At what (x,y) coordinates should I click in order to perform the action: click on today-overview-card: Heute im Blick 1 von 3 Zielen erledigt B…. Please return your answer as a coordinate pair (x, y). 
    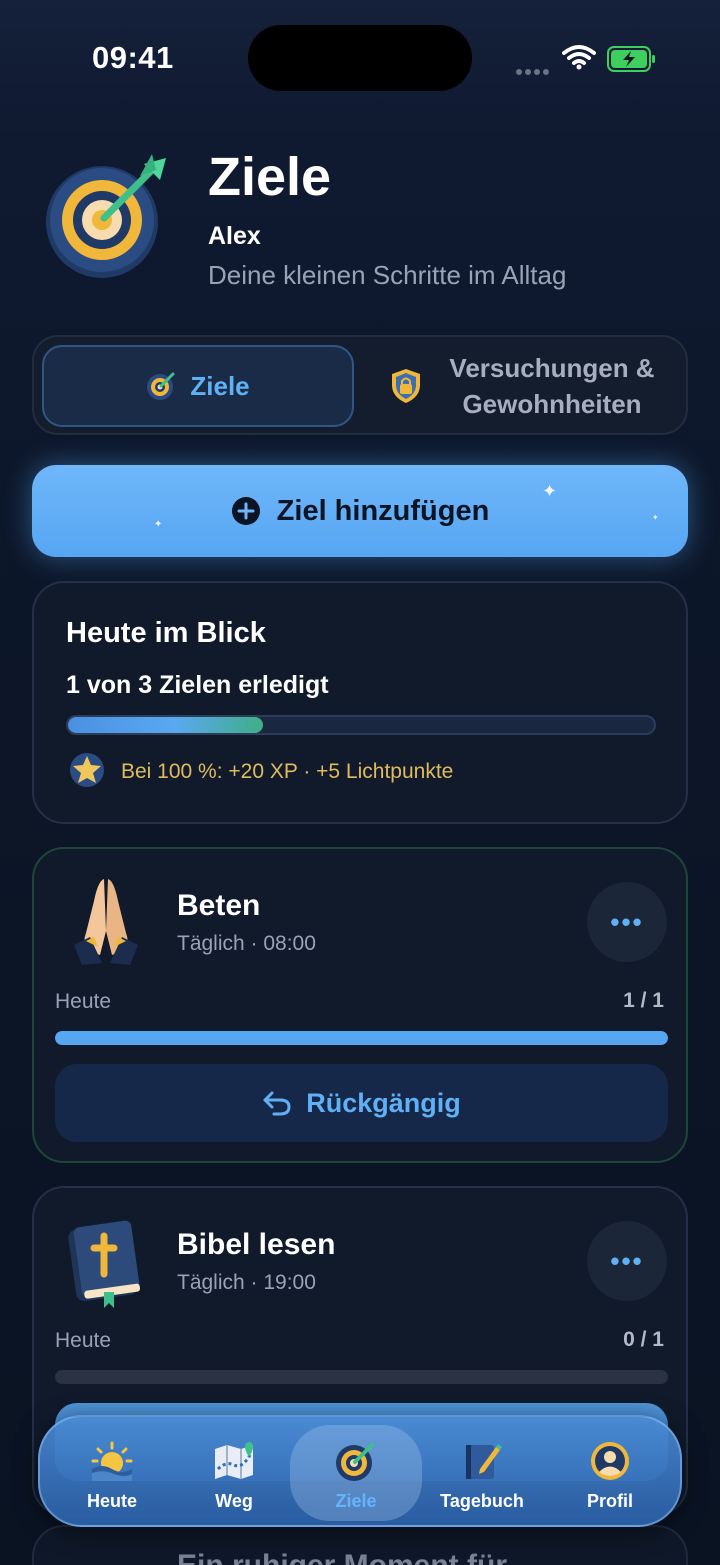
    Looking at the image, I should click on (360, 702).